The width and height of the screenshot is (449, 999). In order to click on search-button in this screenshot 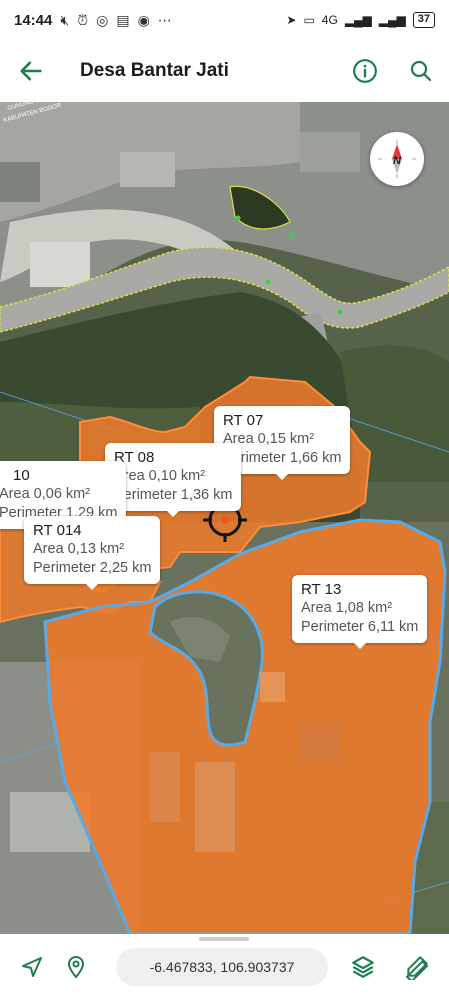, I will do `click(421, 71)`.